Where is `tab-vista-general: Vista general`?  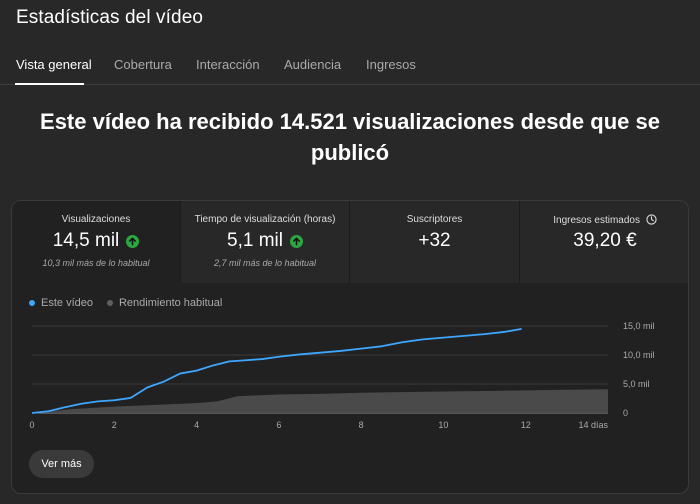 tab-vista-general: Vista general is located at coordinates (54, 64).